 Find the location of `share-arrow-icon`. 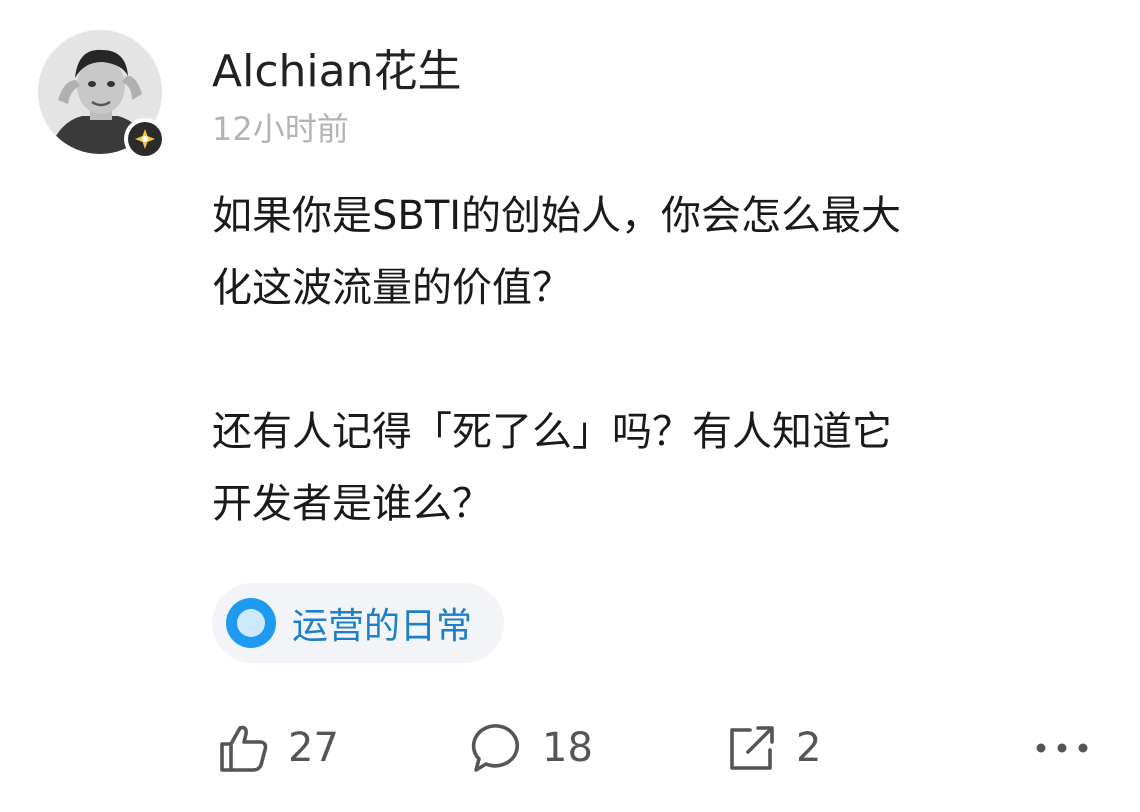

share-arrow-icon is located at coordinates (752, 748).